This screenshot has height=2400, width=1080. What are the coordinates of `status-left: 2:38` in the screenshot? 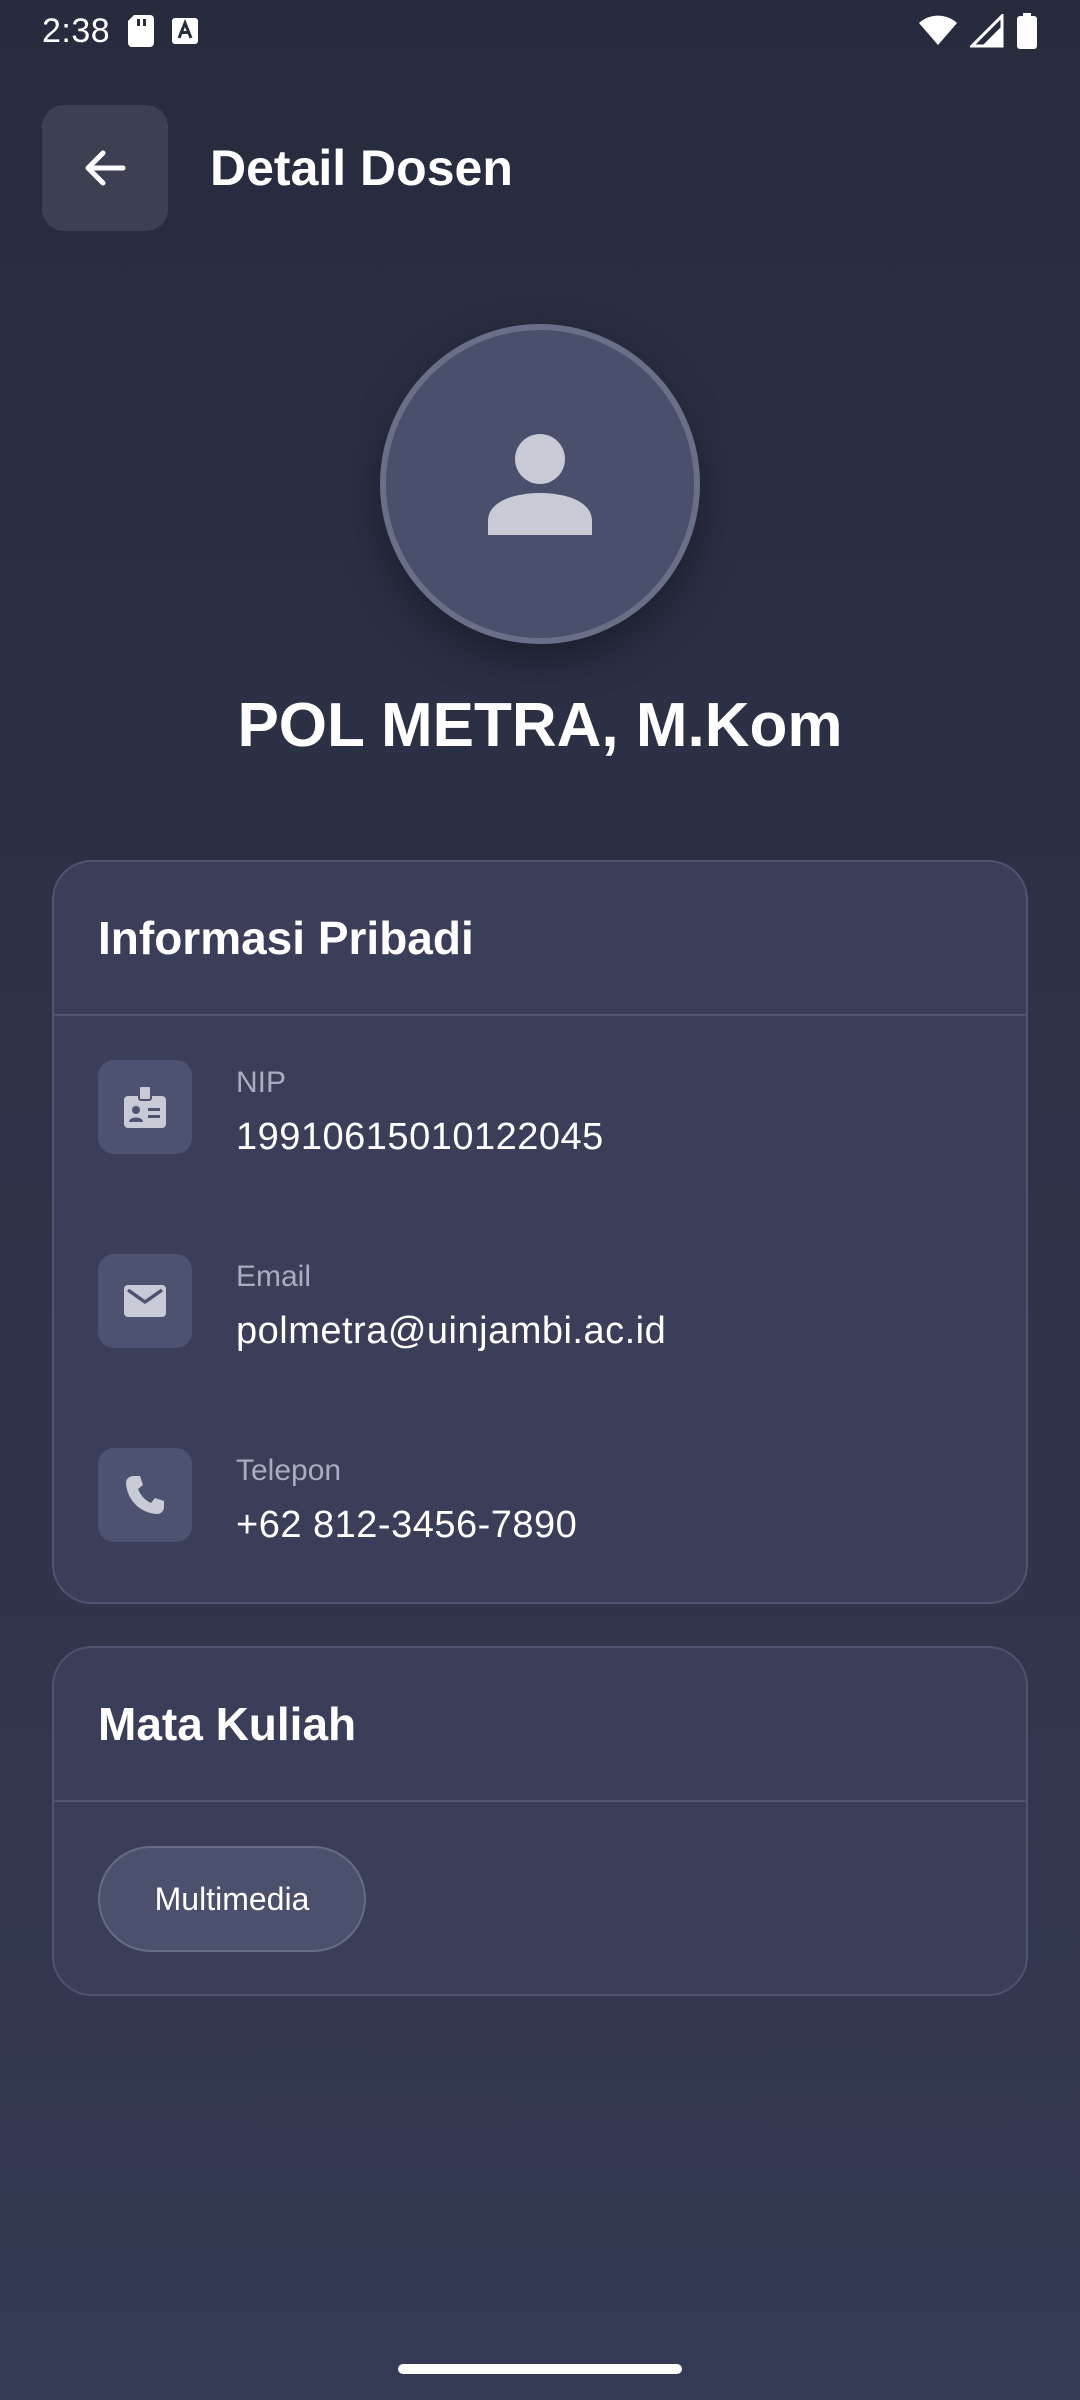 It's located at (120, 31).